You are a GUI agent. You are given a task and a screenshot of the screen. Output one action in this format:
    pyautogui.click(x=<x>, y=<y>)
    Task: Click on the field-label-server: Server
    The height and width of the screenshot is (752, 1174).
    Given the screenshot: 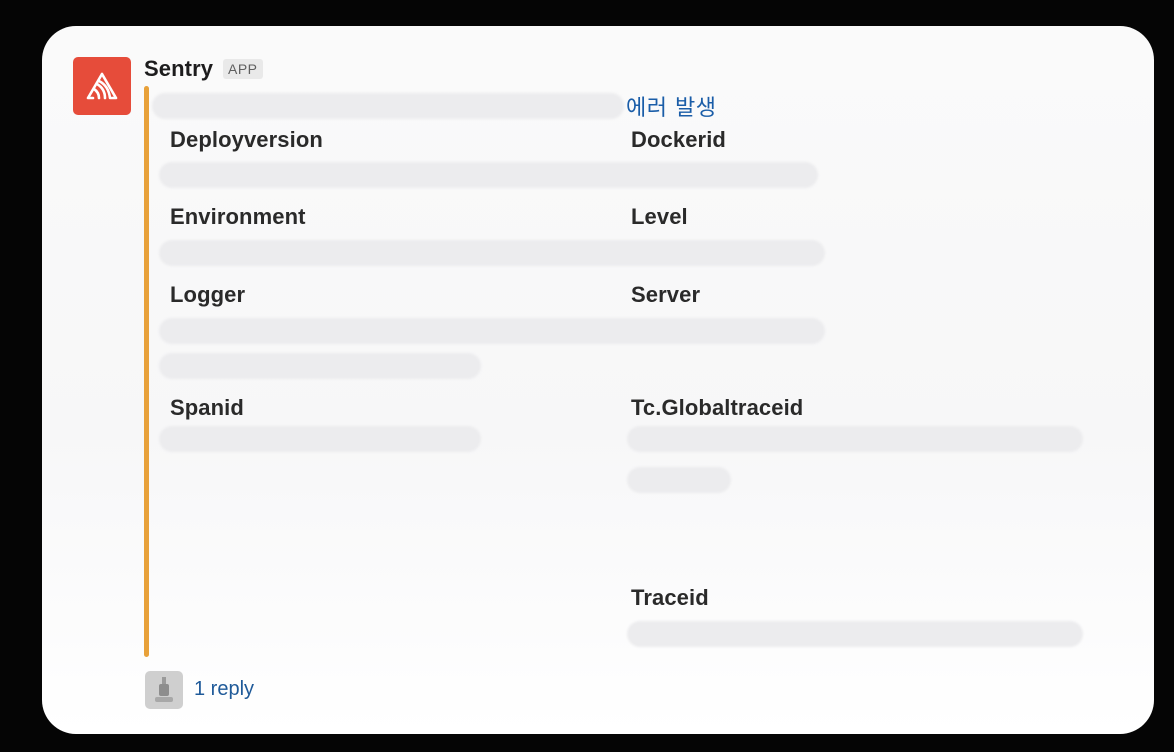 What is the action you would take?
    pyautogui.click(x=666, y=294)
    